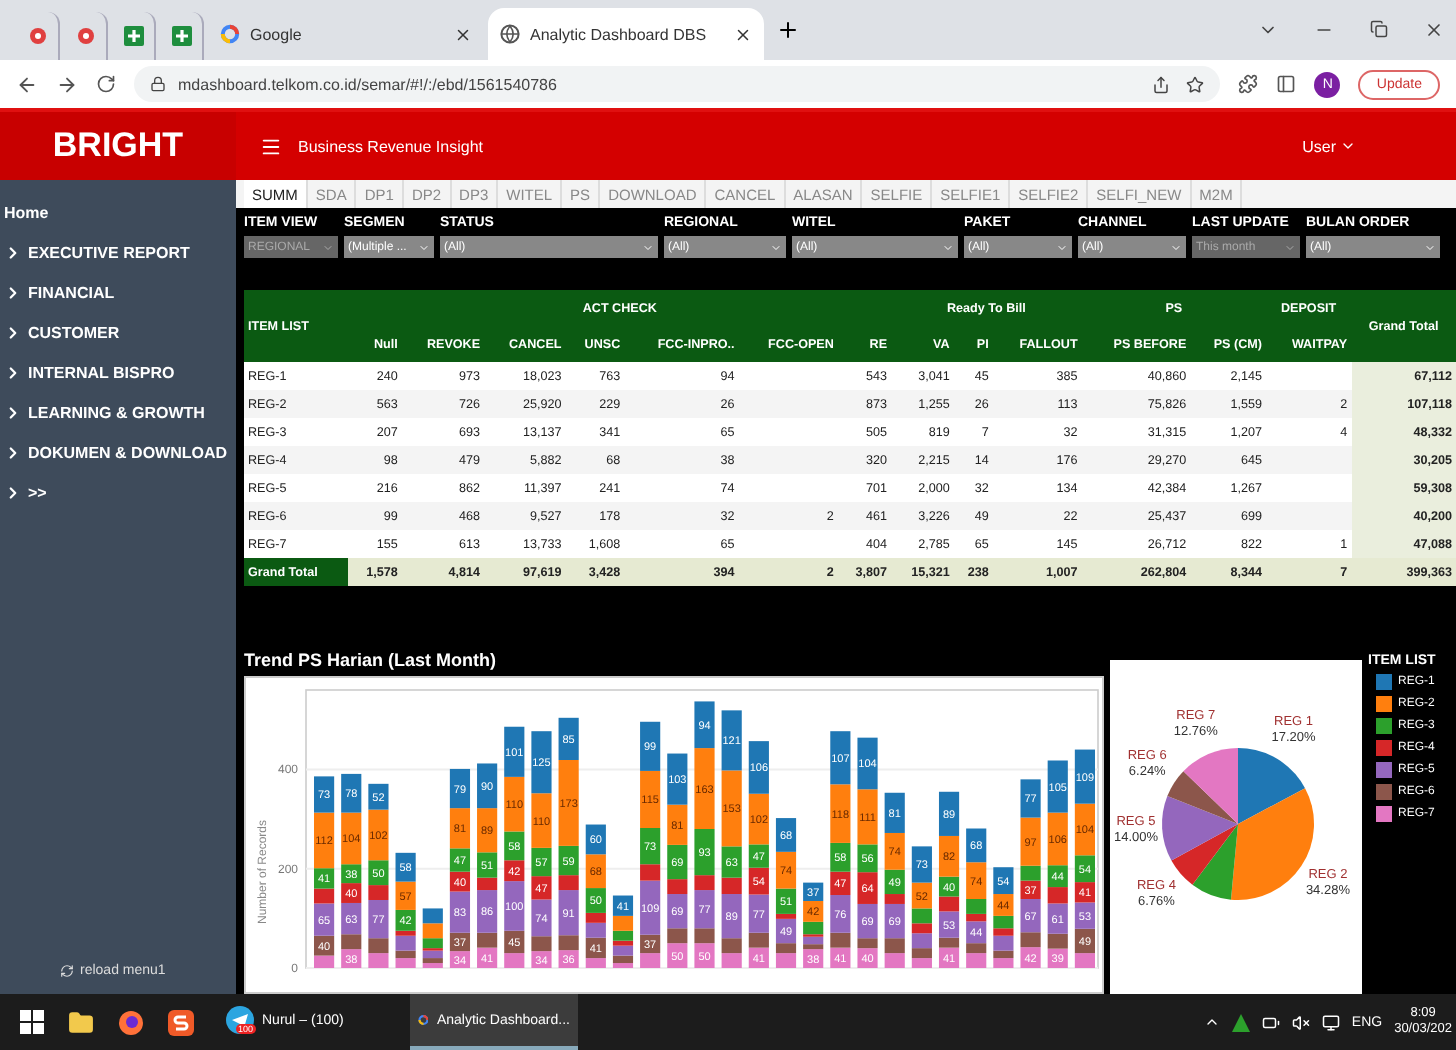  I want to click on tab-title: Analytic Dashboard DBS, so click(619, 34).